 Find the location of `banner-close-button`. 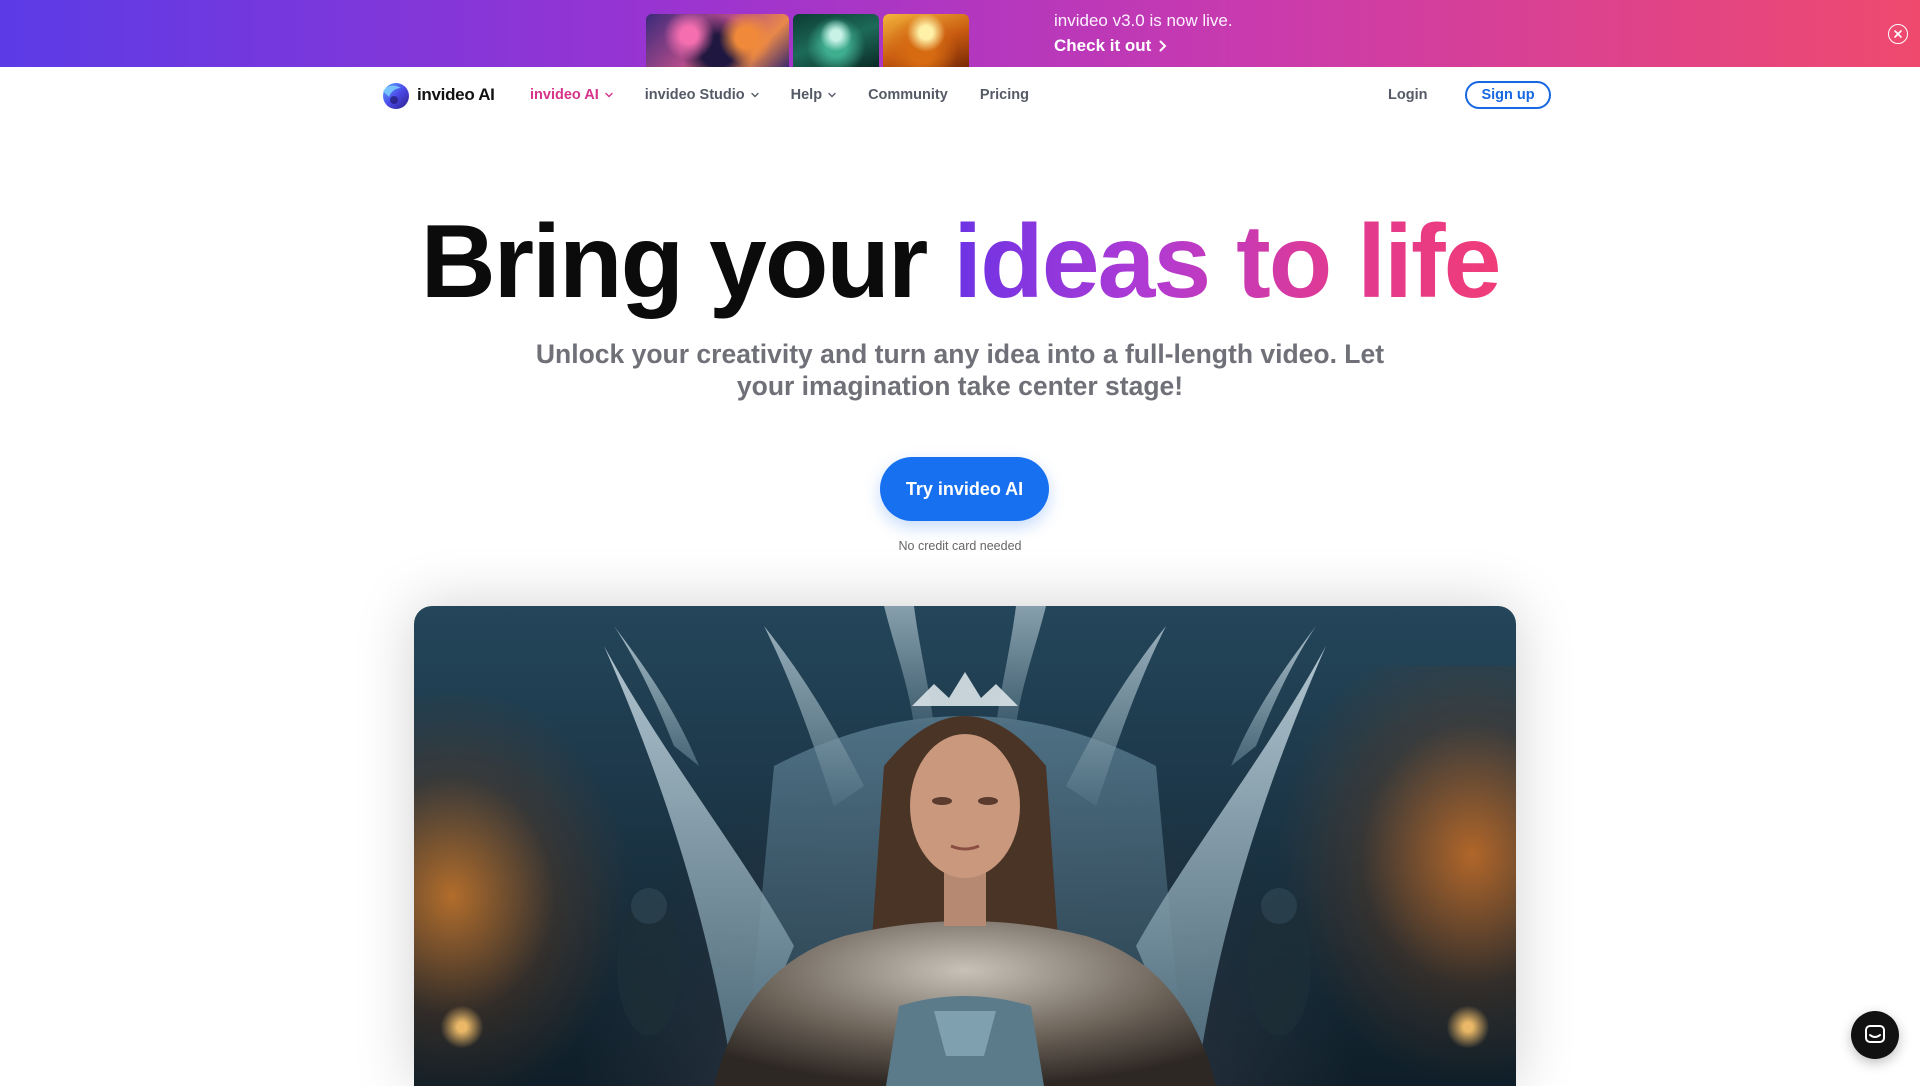

banner-close-button is located at coordinates (1898, 34).